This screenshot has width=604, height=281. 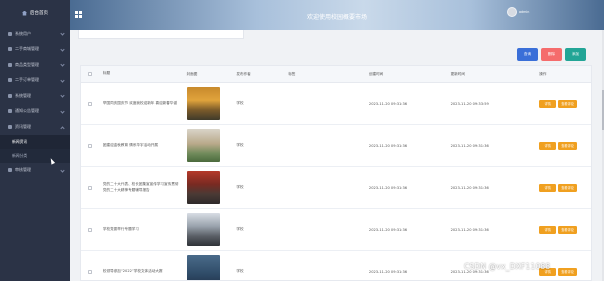 What do you see at coordinates (400, 74) in the screenshot?
I see `column-header-created: 创建时间` at bounding box center [400, 74].